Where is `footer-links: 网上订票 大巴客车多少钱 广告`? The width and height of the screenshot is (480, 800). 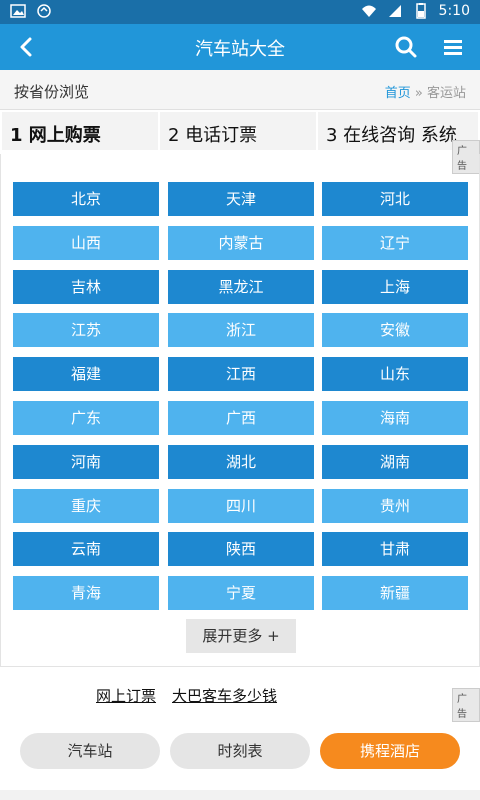 footer-links: 网上订票 大巴客车多少钱 广告 is located at coordinates (240, 701).